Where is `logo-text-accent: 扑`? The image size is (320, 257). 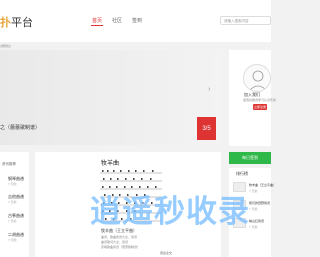
logo-text-accent: 扑 is located at coordinates (5, 23).